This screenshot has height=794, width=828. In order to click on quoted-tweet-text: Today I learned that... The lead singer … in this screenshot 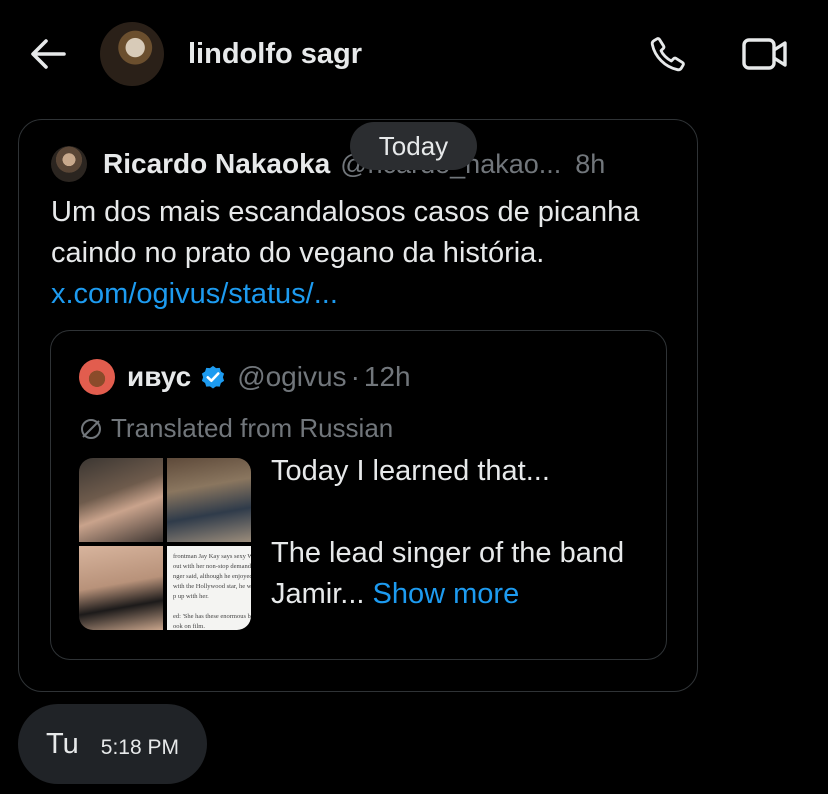, I will do `click(461, 533)`.